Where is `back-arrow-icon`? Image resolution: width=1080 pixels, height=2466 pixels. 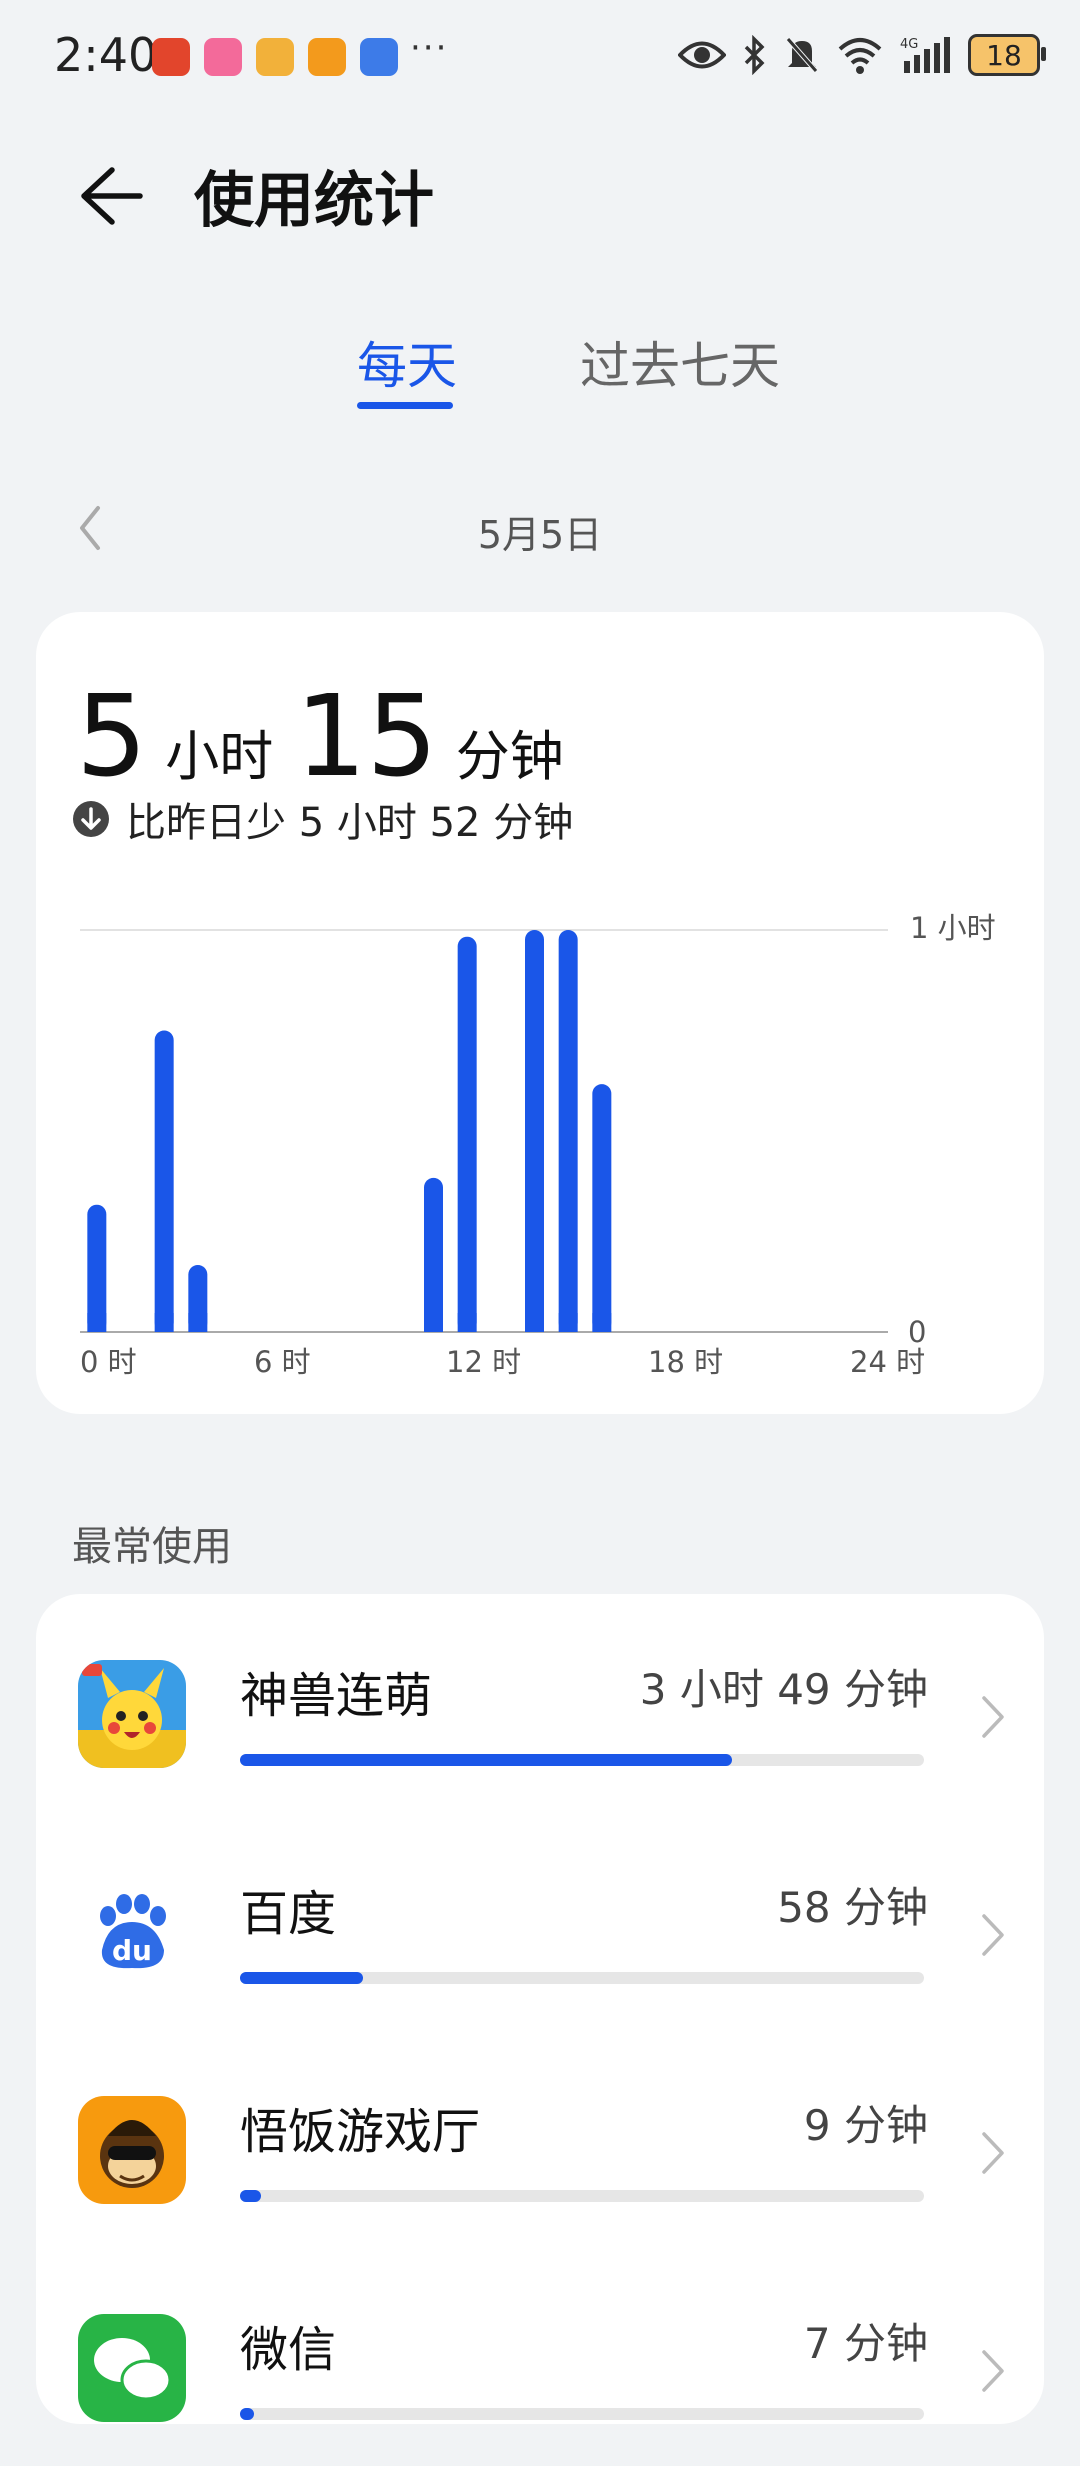
back-arrow-icon is located at coordinates (108, 196).